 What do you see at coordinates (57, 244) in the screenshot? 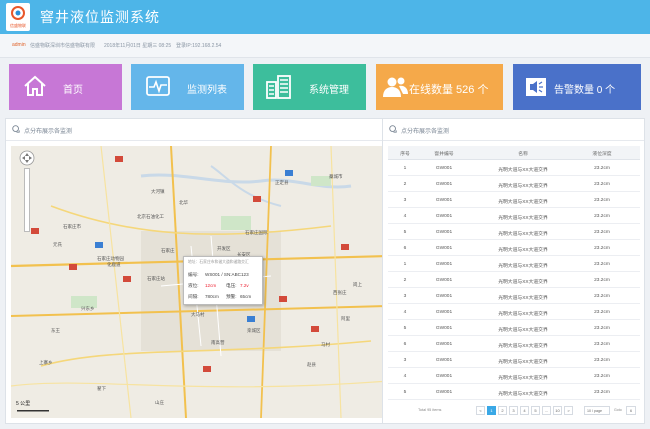
I see `map-label: 元氏` at bounding box center [57, 244].